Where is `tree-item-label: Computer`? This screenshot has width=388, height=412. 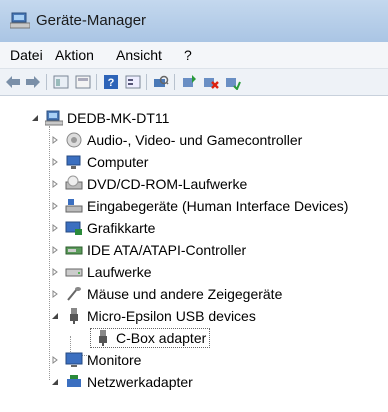 tree-item-label: Computer is located at coordinates (118, 162).